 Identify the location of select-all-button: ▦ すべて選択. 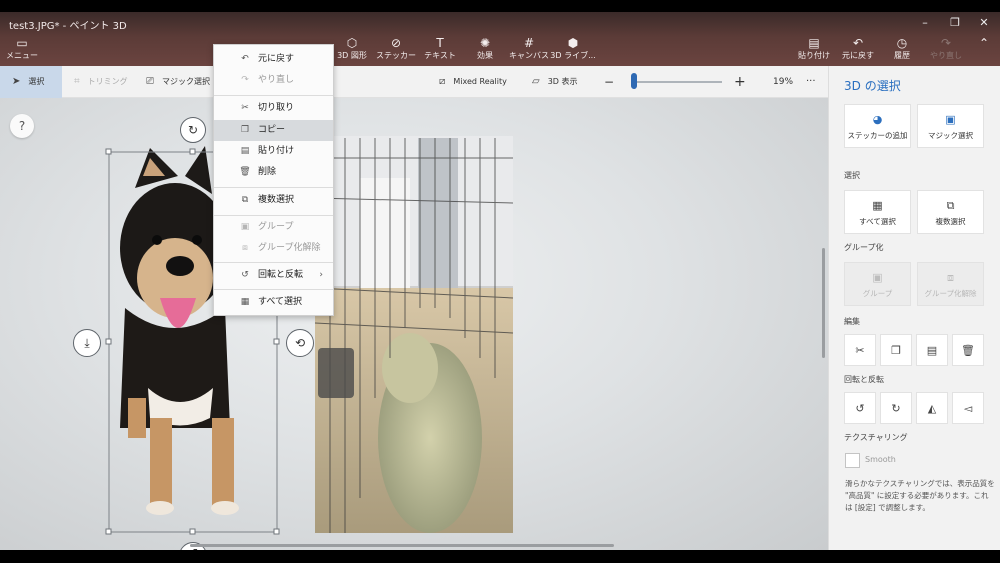
(877, 212).